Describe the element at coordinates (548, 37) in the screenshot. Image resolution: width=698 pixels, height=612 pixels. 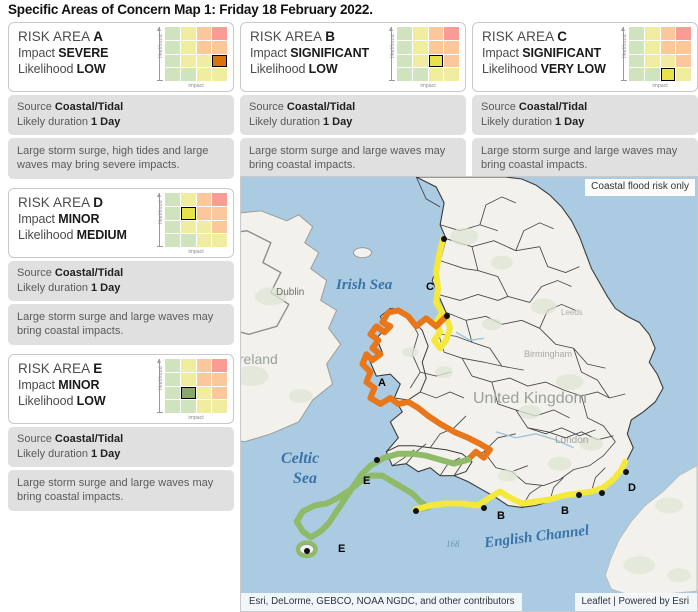
I see `risk-card-c-title: RISK AREA C` at that location.